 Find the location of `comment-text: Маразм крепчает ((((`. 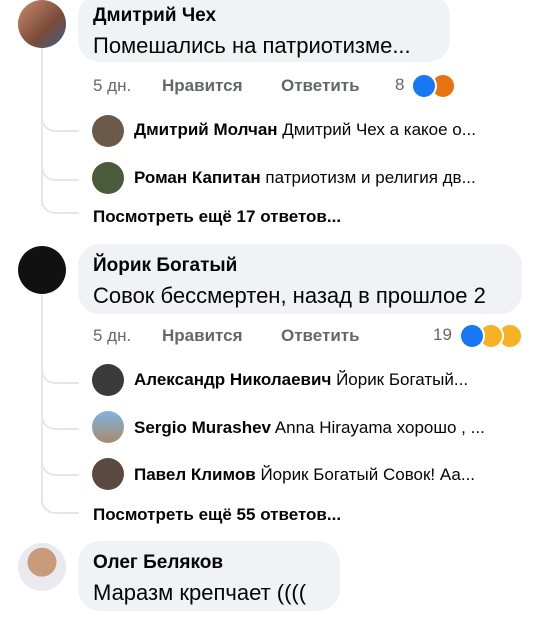

comment-text: Маразм крепчает (((( is located at coordinates (200, 592).